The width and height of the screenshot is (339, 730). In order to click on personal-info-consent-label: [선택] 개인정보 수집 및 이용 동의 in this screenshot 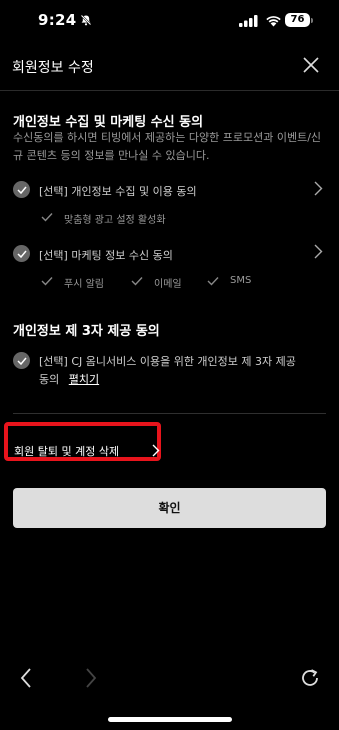, I will do `click(118, 191)`.